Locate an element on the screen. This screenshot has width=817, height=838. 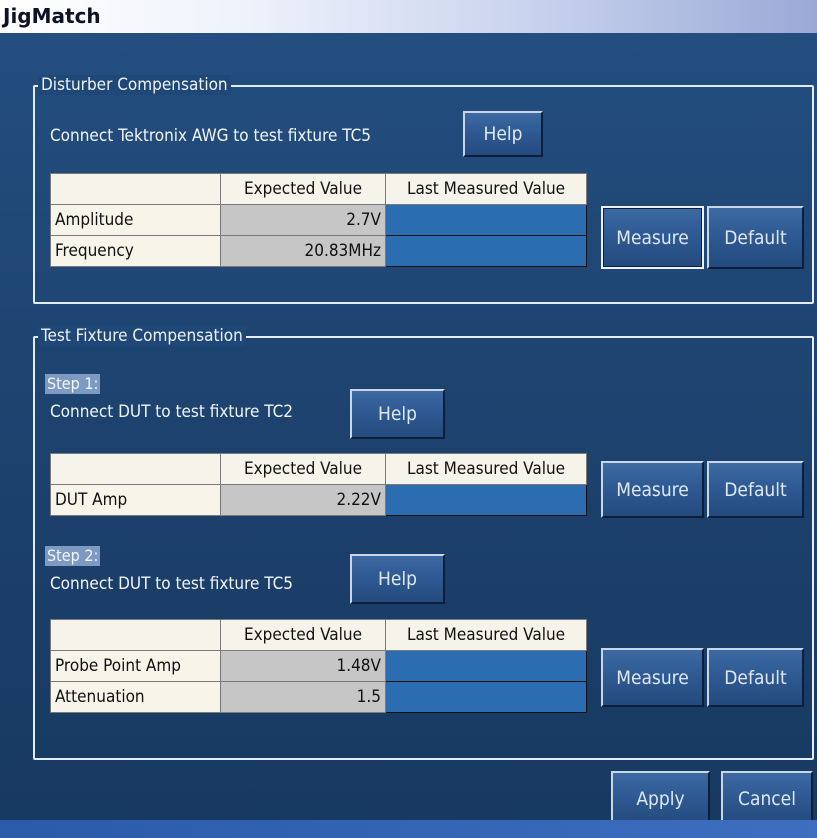
step2-instruction: Connect DUT to test fixture TC5 is located at coordinates (172, 584).